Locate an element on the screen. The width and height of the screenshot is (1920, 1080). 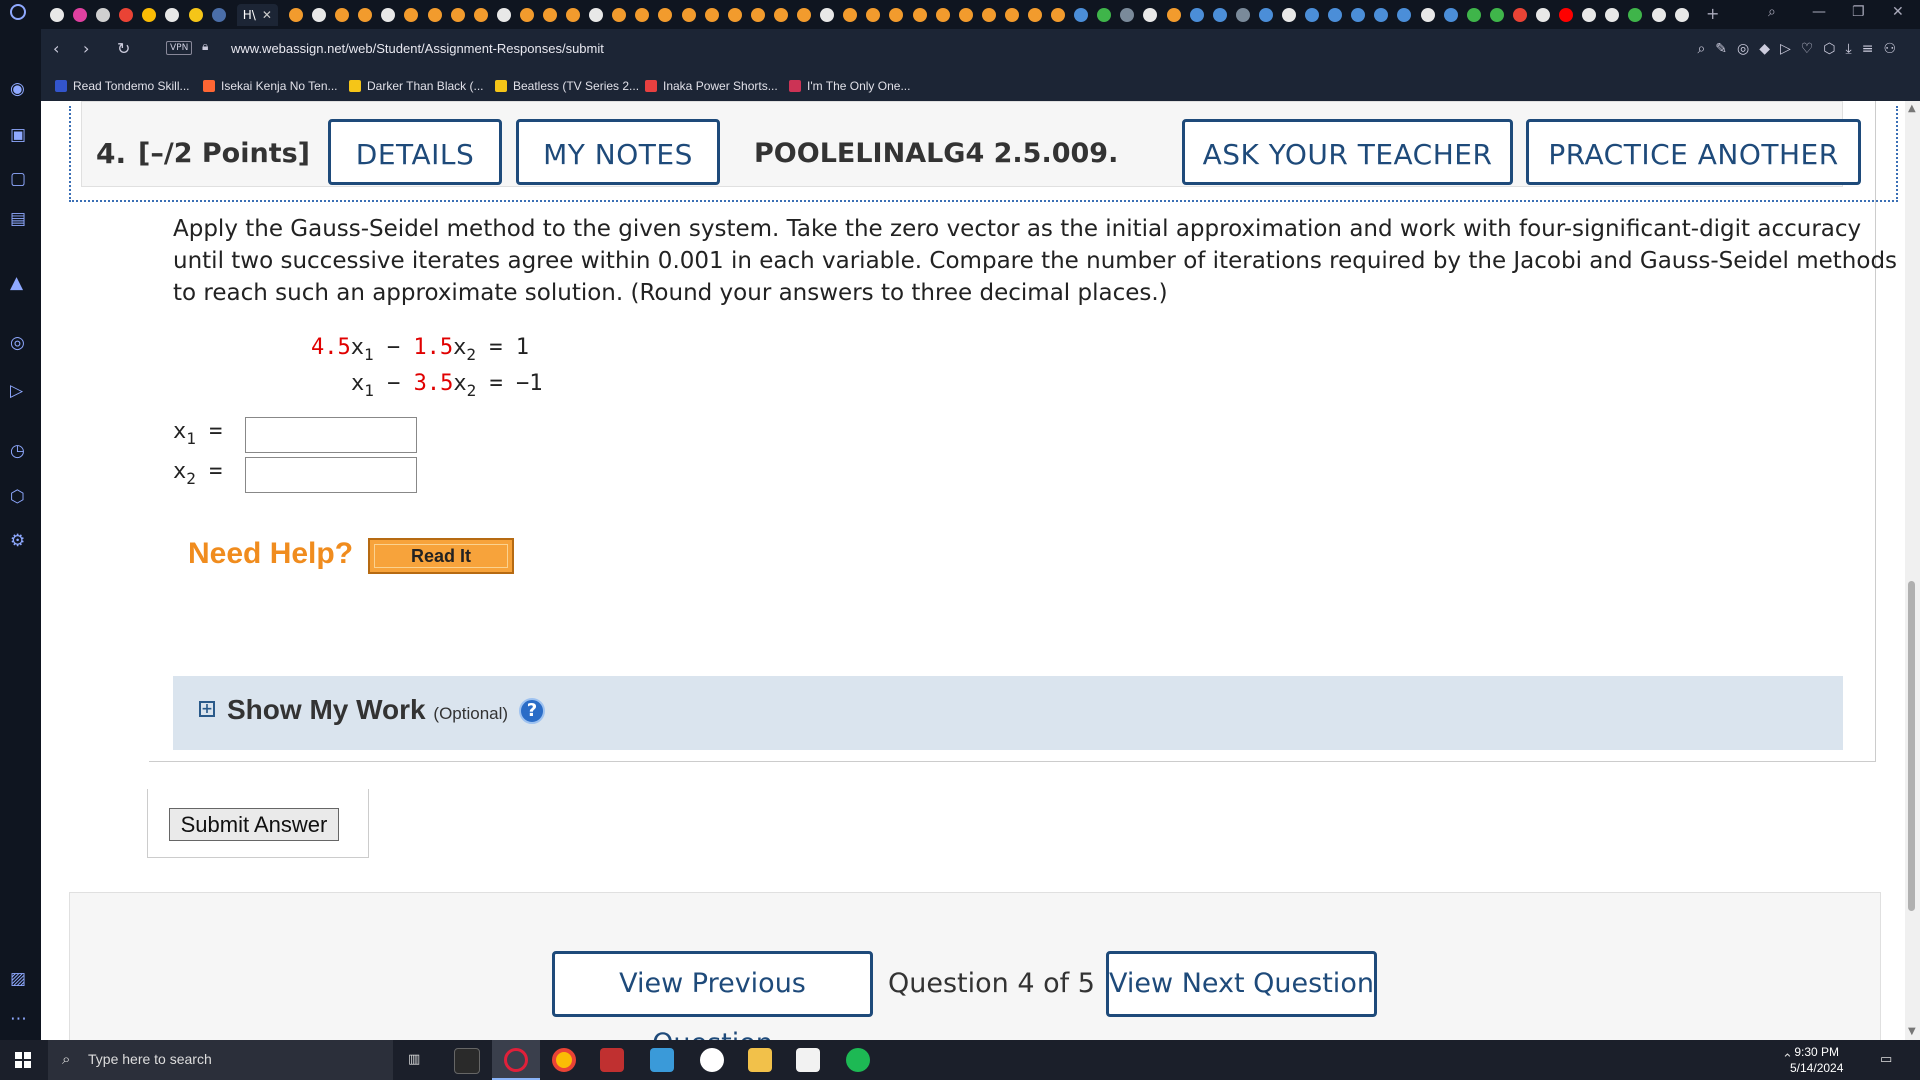
close-tab-icon: ✕ is located at coordinates (267, 15).